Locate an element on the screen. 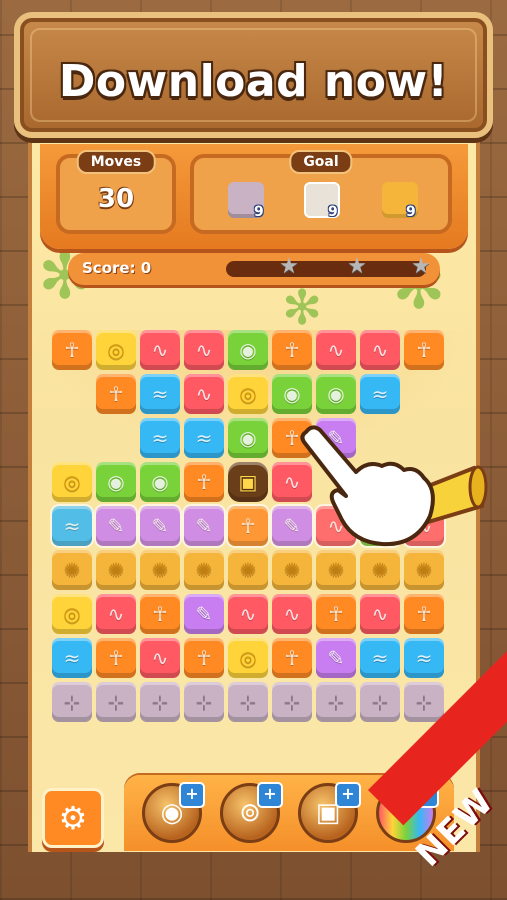 This screenshot has width=507, height=900. palm-center-icon: ✻ is located at coordinates (302, 308).